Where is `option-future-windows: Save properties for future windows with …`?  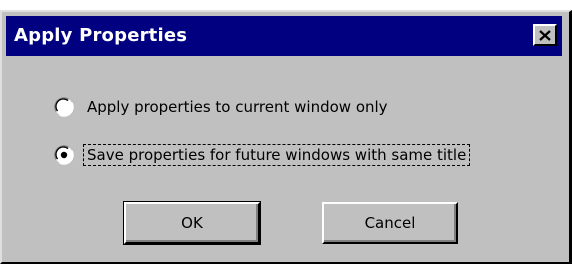
option-future-windows: Save properties for future windows with … is located at coordinates (262, 155).